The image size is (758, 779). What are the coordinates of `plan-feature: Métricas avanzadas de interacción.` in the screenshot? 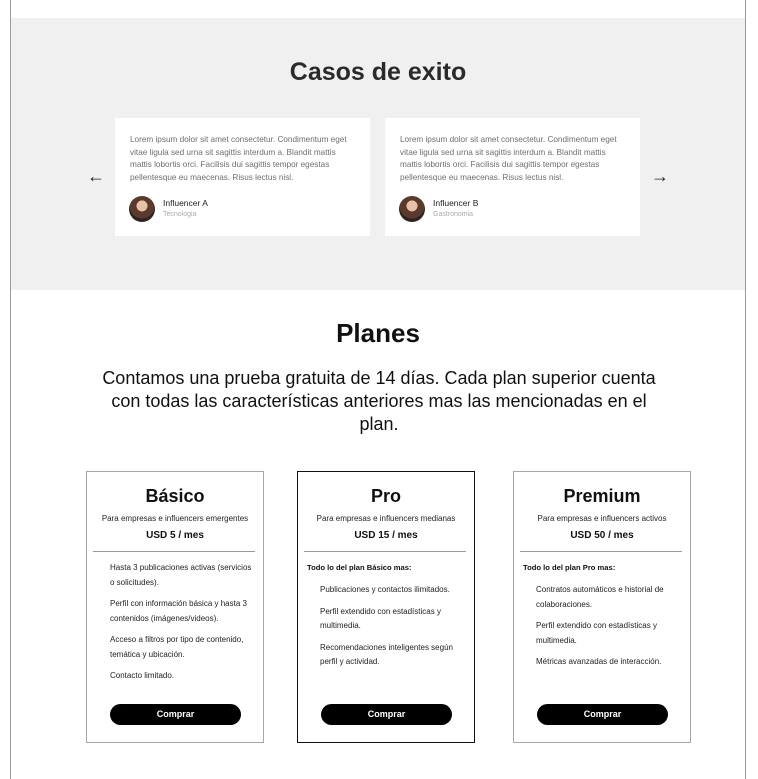 It's located at (599, 661).